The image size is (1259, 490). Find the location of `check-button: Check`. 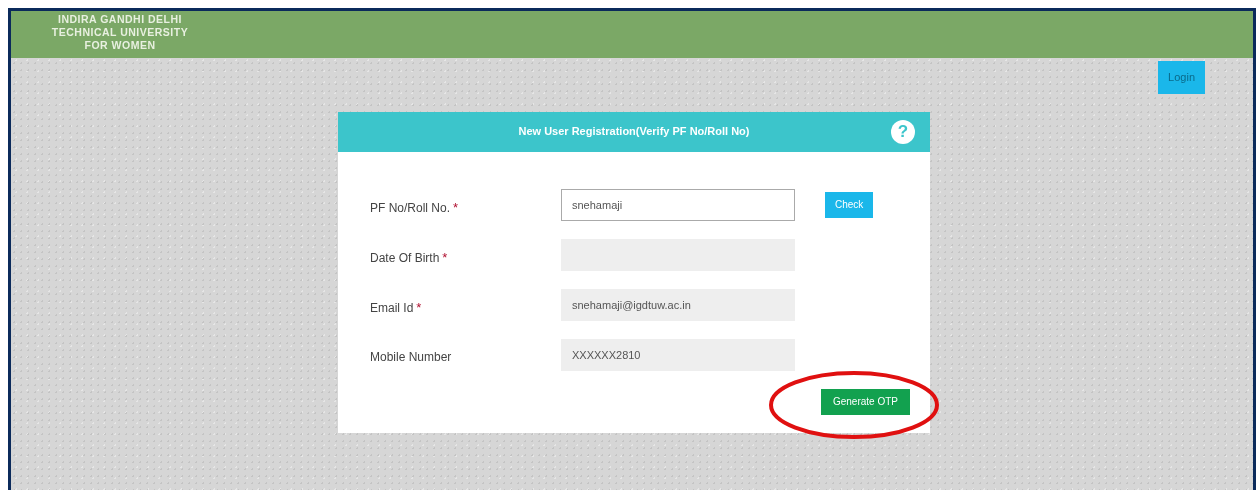

check-button: Check is located at coordinates (849, 204).